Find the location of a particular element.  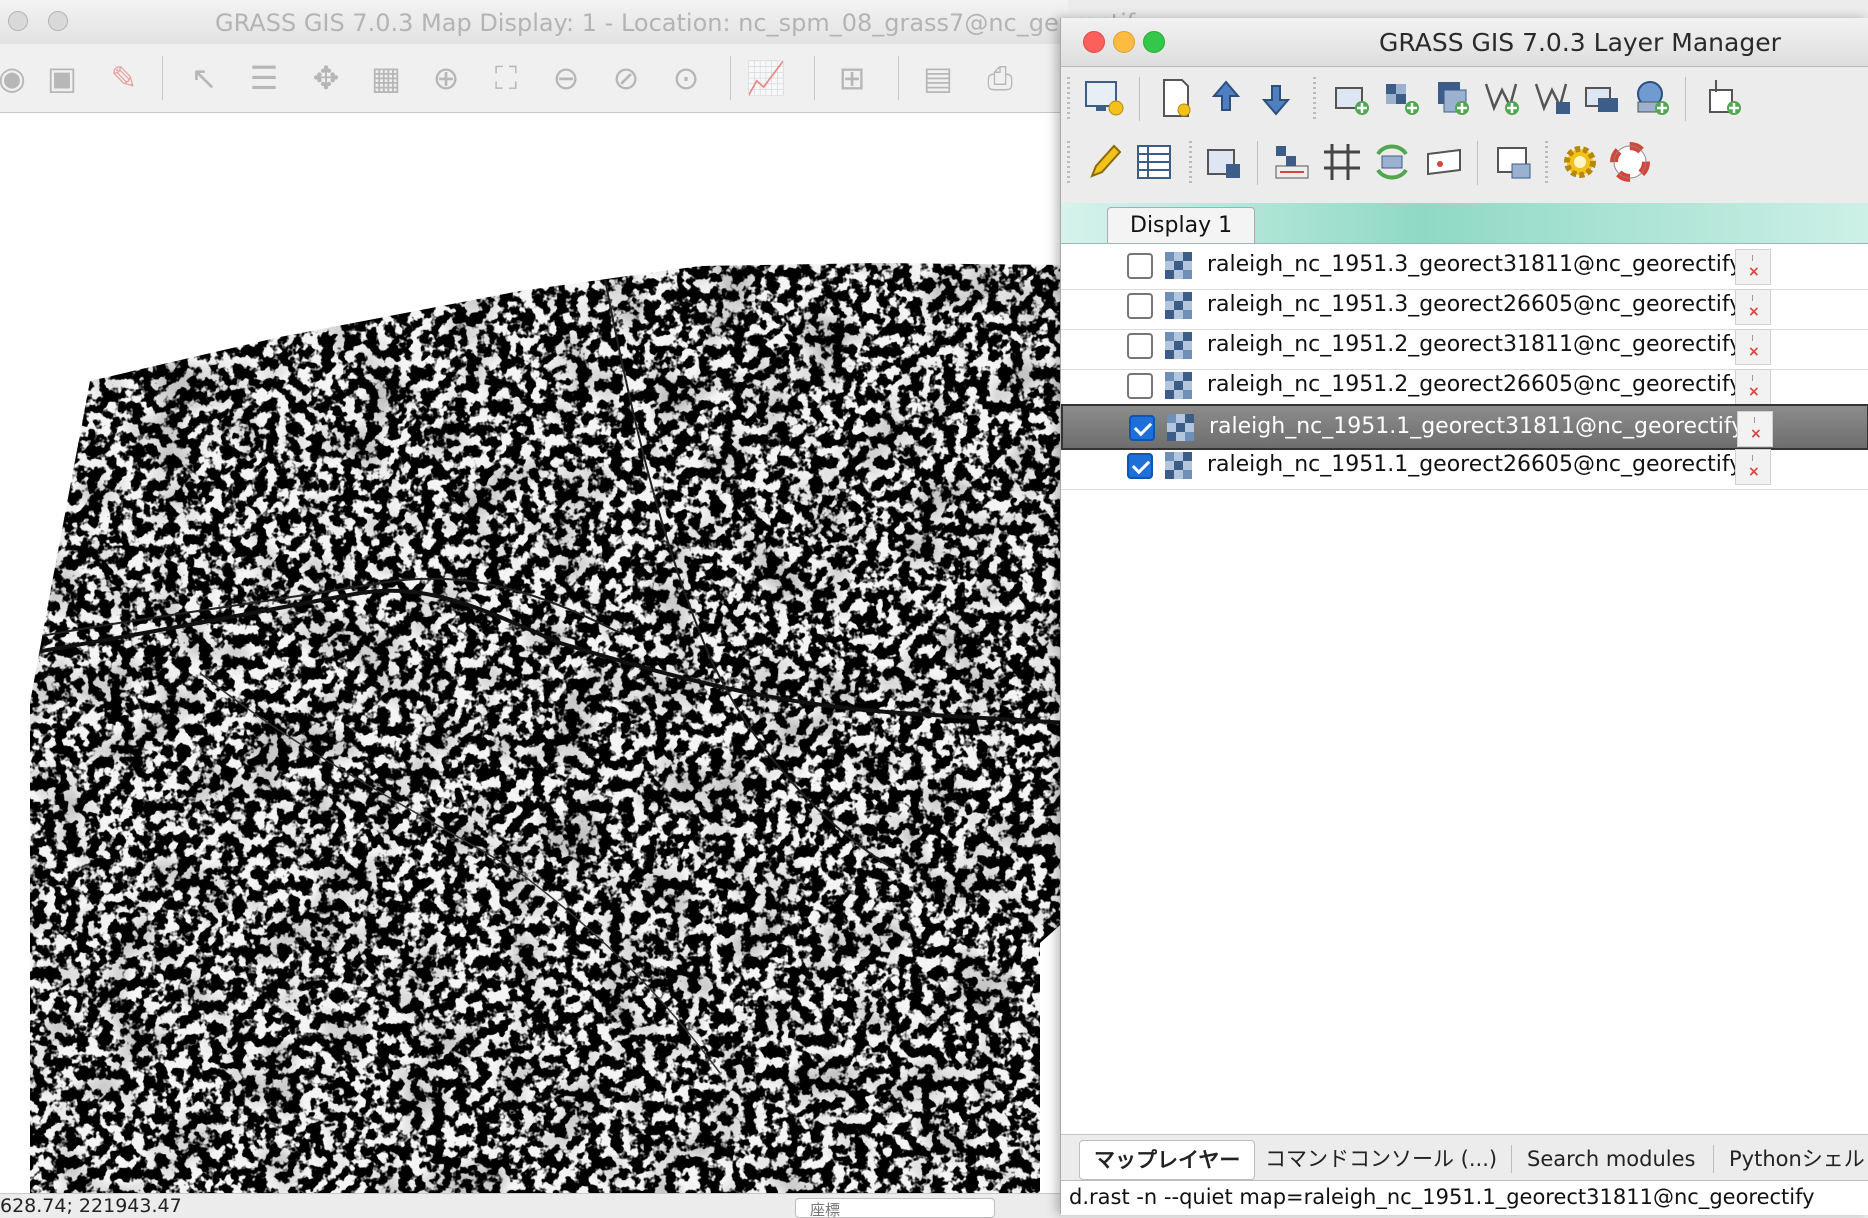

pan-icon: ✥ is located at coordinates (326, 78).